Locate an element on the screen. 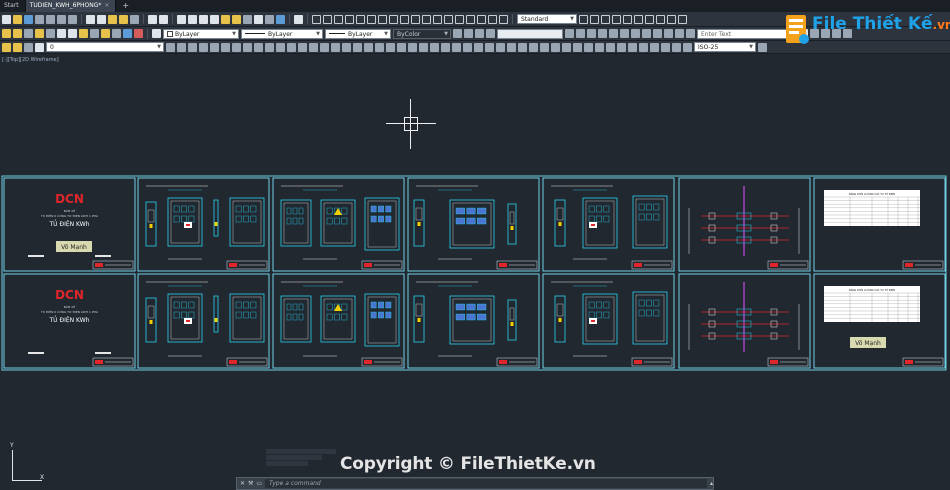  sheet-small-caption: BẢN VẼ is located at coordinates (69, 210).